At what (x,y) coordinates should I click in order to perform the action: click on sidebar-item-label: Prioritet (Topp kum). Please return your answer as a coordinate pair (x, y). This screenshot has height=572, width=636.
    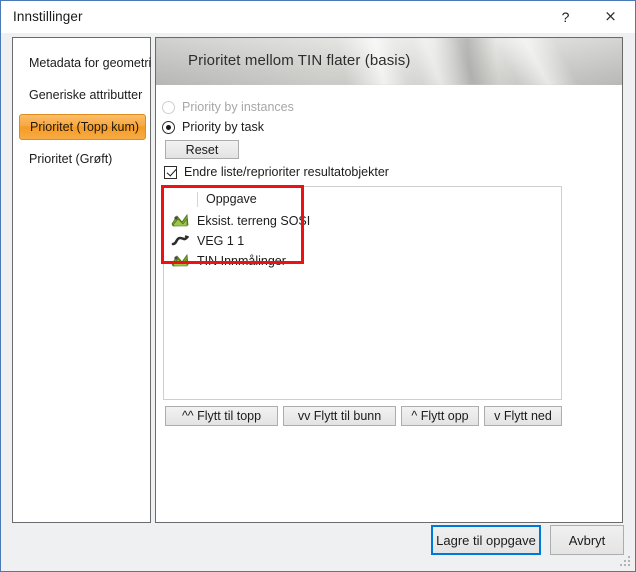
    Looking at the image, I should click on (85, 127).